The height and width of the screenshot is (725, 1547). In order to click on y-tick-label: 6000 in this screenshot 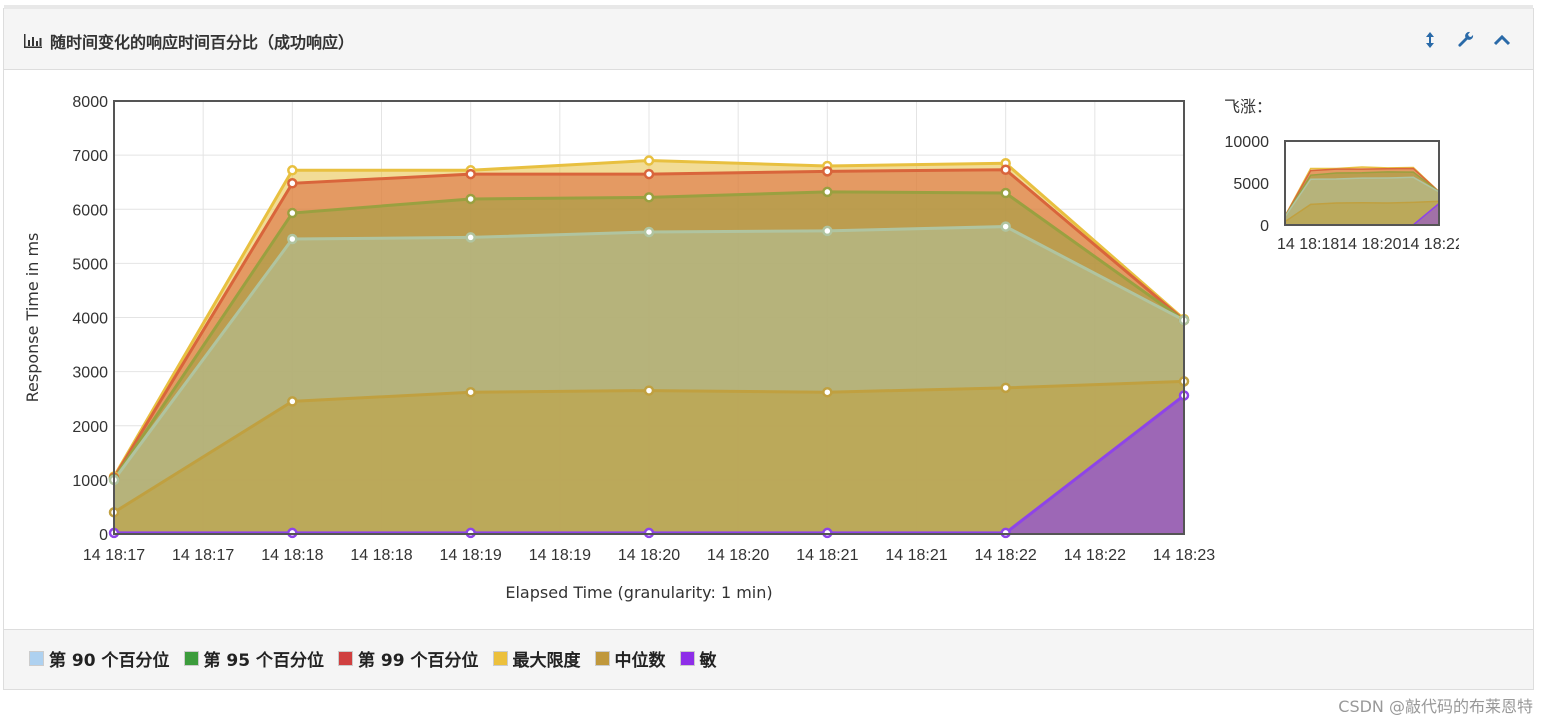, I will do `click(90, 210)`.